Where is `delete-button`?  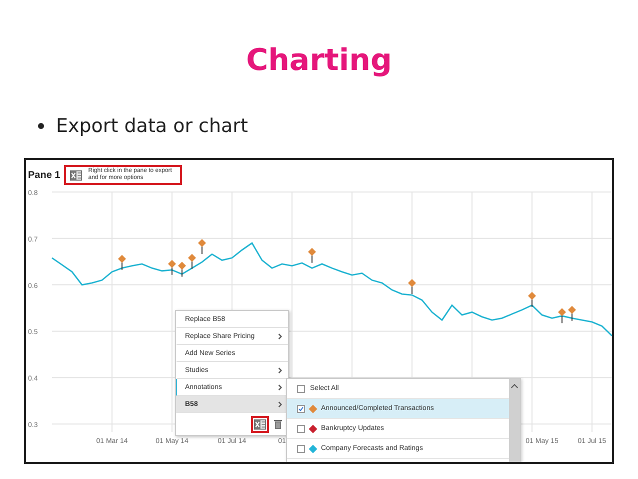
delete-button is located at coordinates (278, 424).